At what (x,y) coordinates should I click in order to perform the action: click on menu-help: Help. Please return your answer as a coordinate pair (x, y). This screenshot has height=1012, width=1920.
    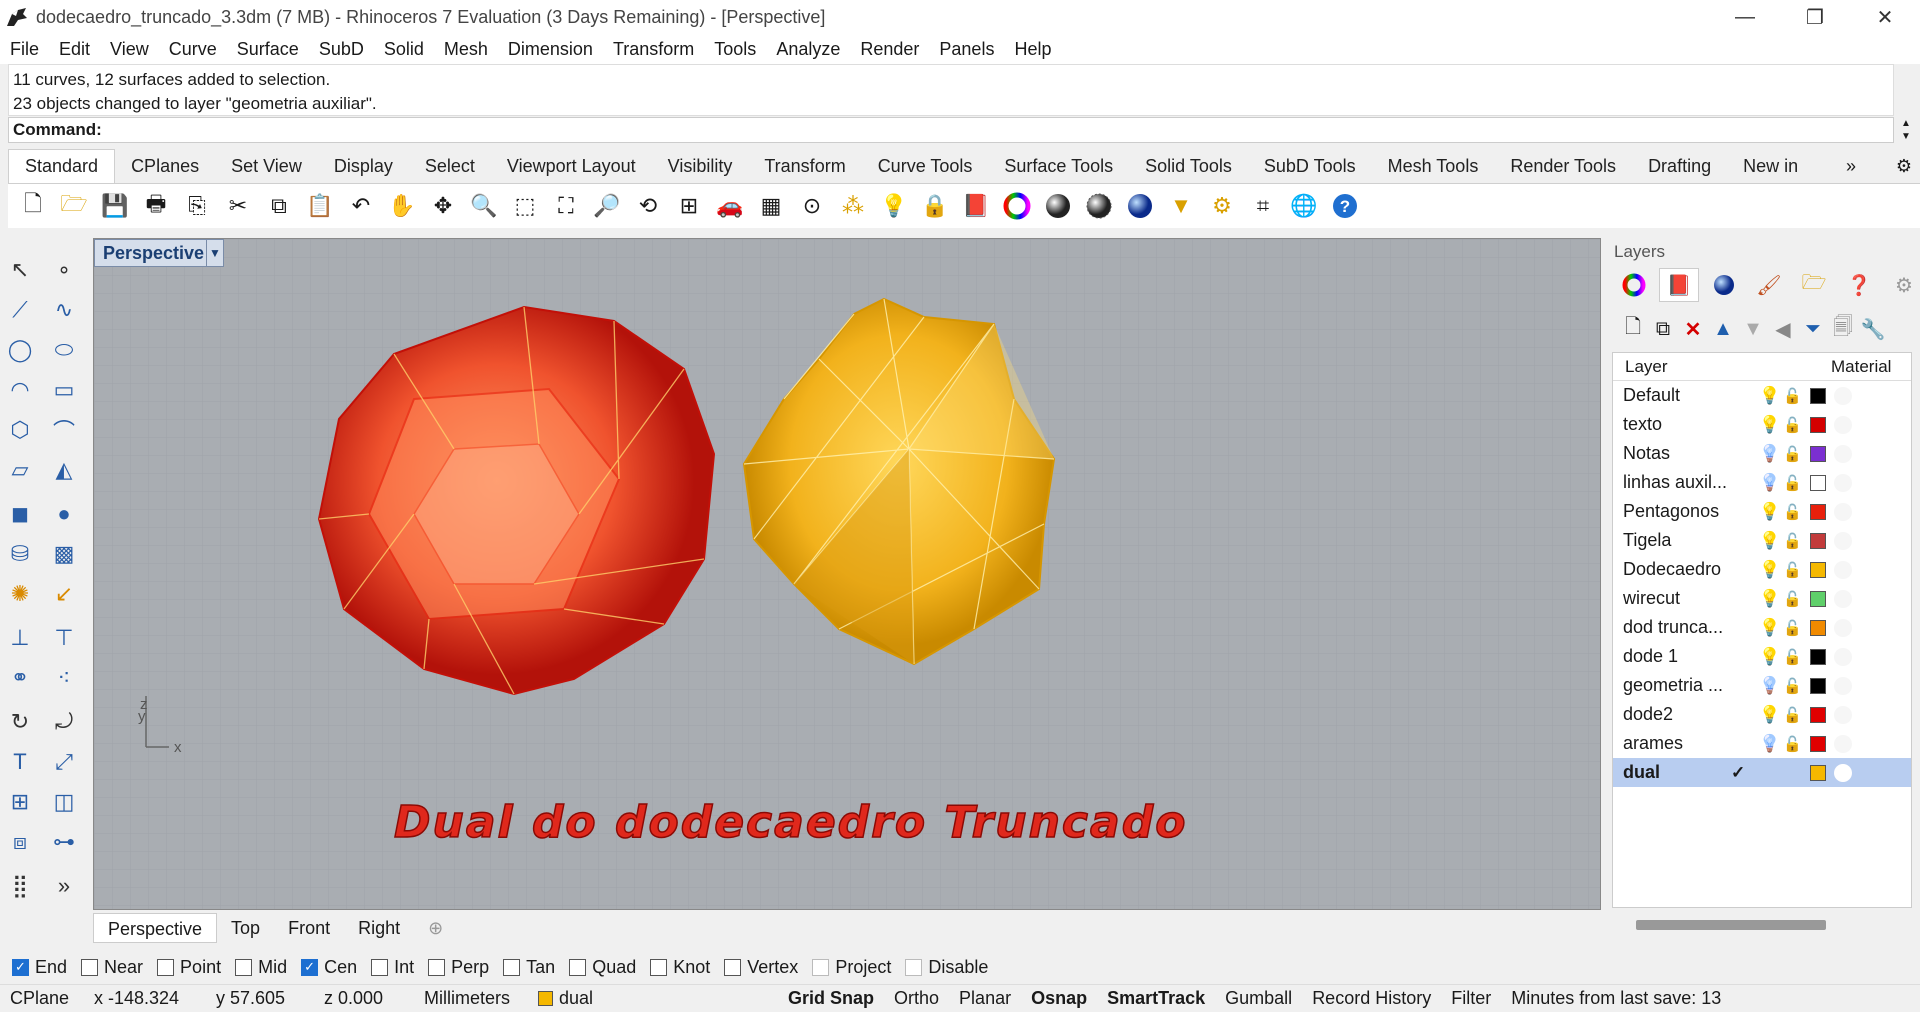
    Looking at the image, I should click on (1032, 49).